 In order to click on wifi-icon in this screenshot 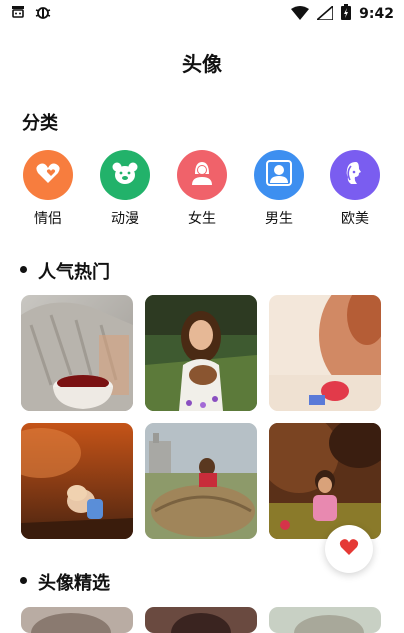, I will do `click(300, 14)`.